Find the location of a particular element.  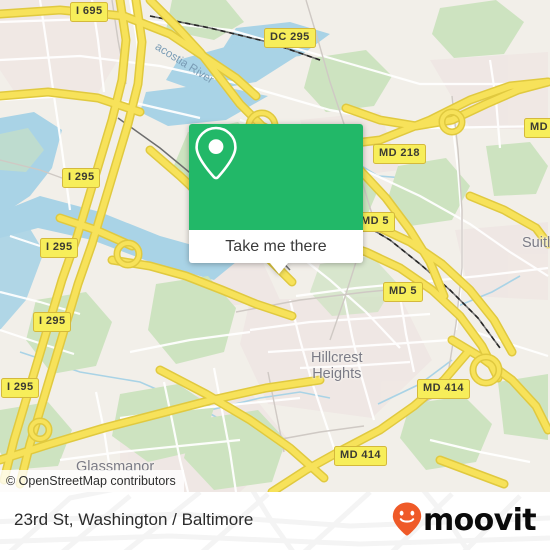

road-shield-md218: MD 218 is located at coordinates (399, 154).